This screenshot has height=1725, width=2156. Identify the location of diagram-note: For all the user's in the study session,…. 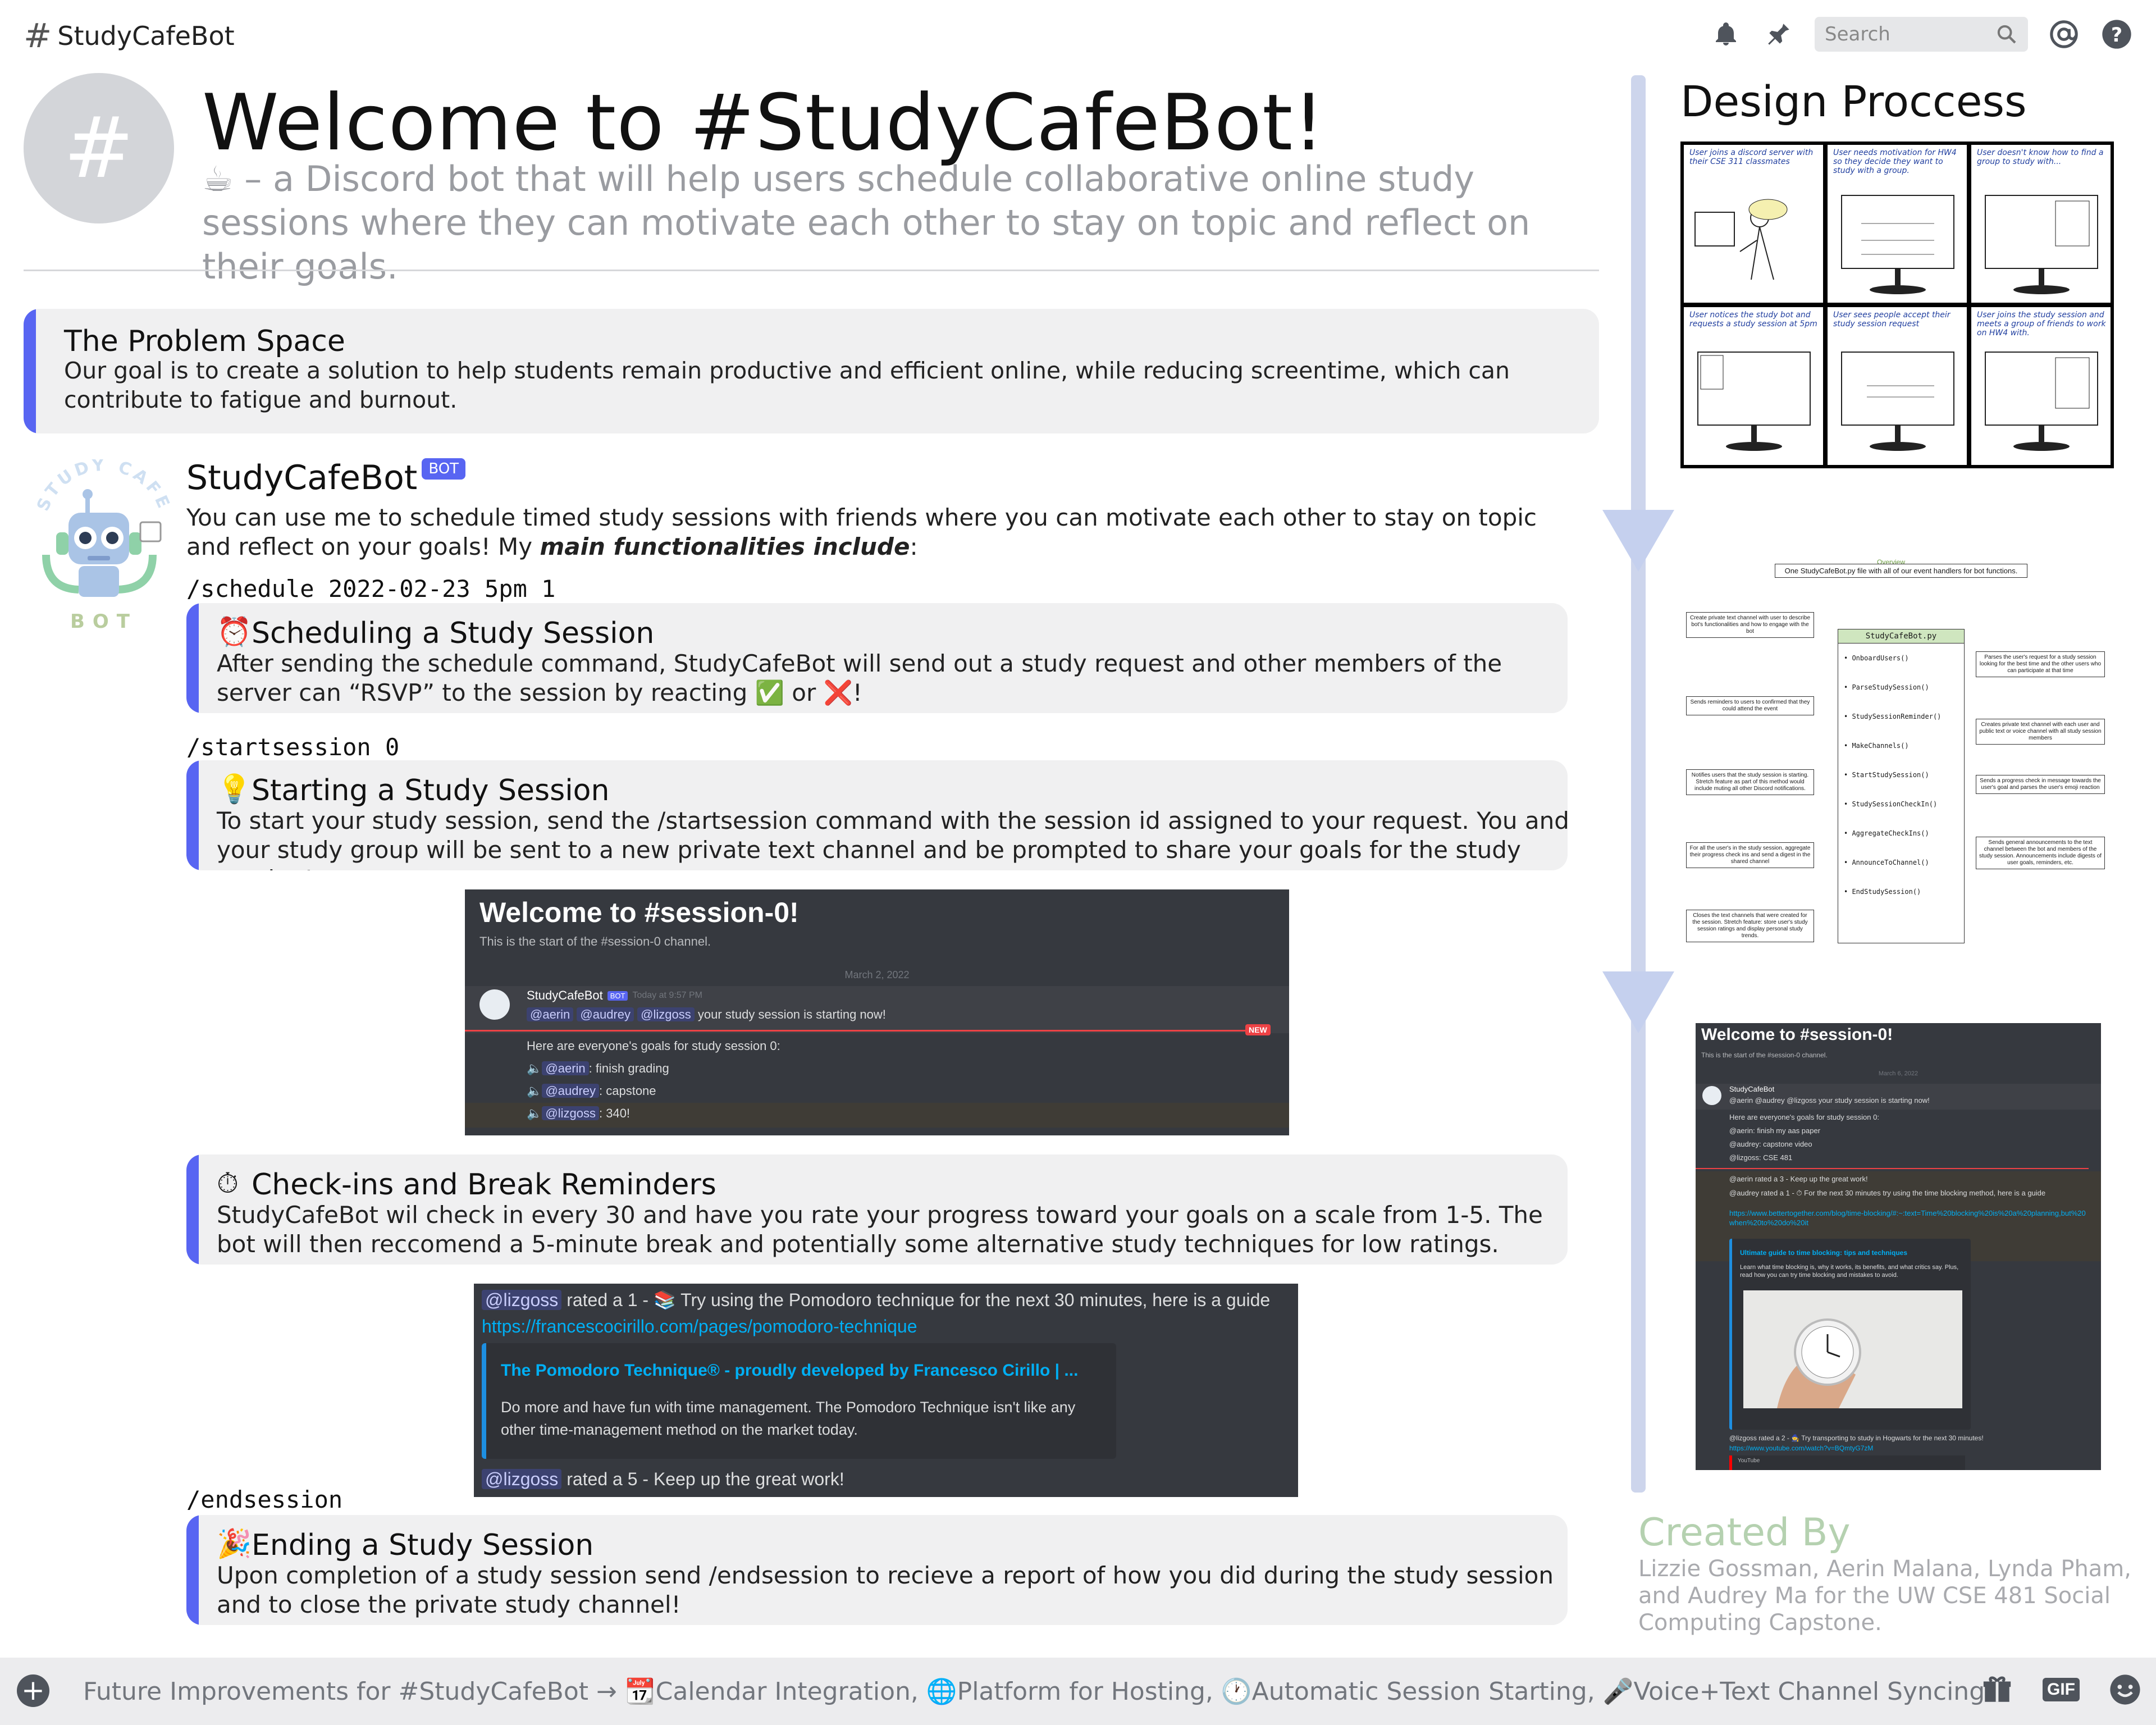
(1750, 855).